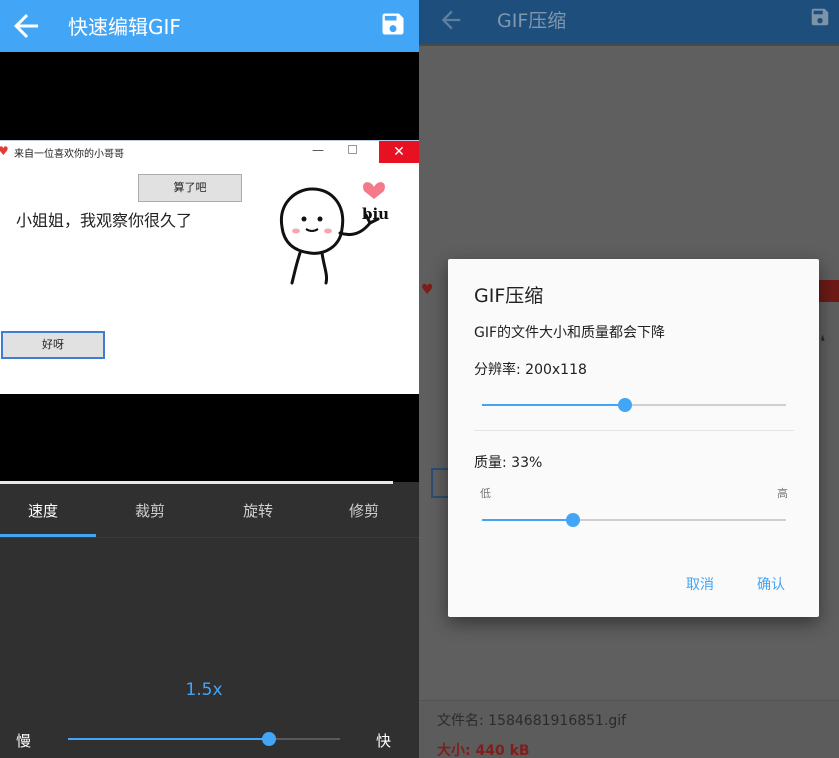 The height and width of the screenshot is (758, 839). Describe the element at coordinates (258, 511) in the screenshot. I see `tab-rotate: 旋转` at that location.